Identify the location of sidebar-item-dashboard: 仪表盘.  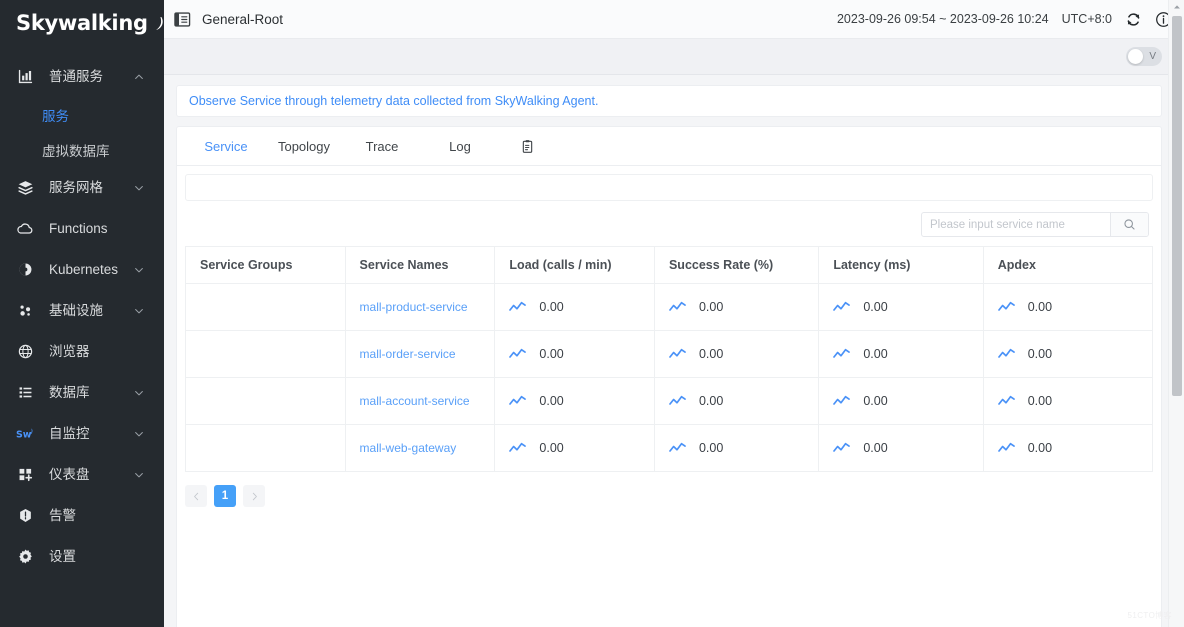
(82, 474).